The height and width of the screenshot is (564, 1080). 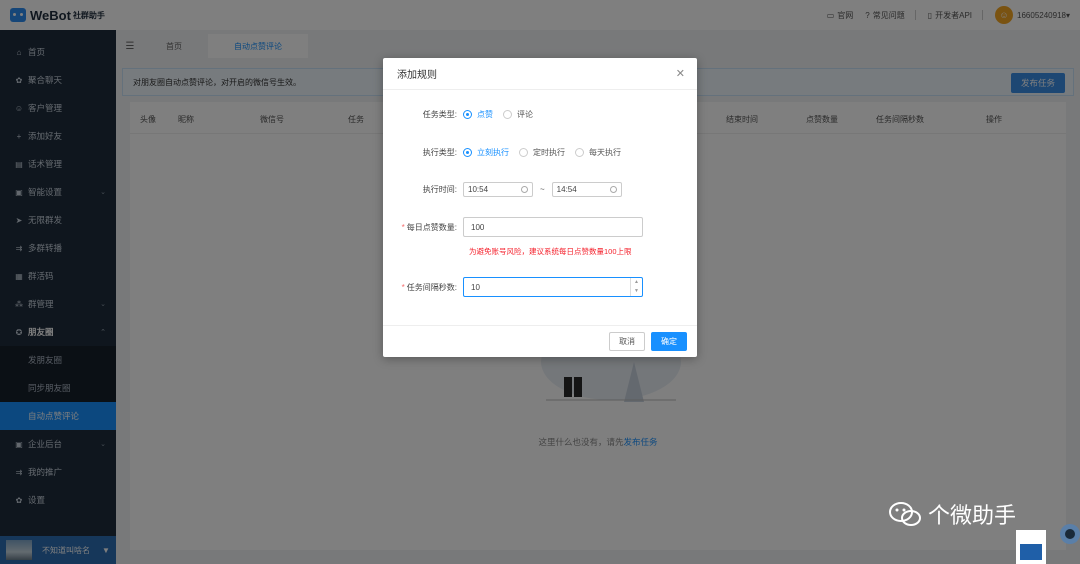 I want to click on watermark: 个微助手, so click(x=952, y=514).